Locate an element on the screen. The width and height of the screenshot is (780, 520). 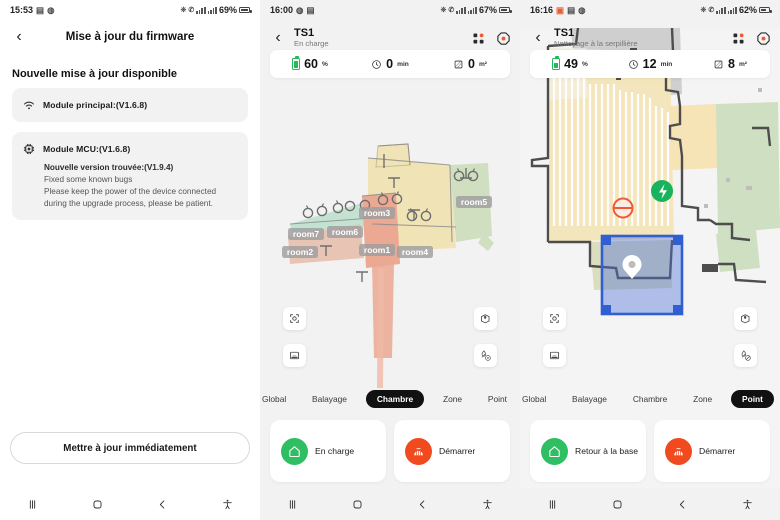
update-now-button: Mettre à jour immédiatement is located at coordinates (130, 448).